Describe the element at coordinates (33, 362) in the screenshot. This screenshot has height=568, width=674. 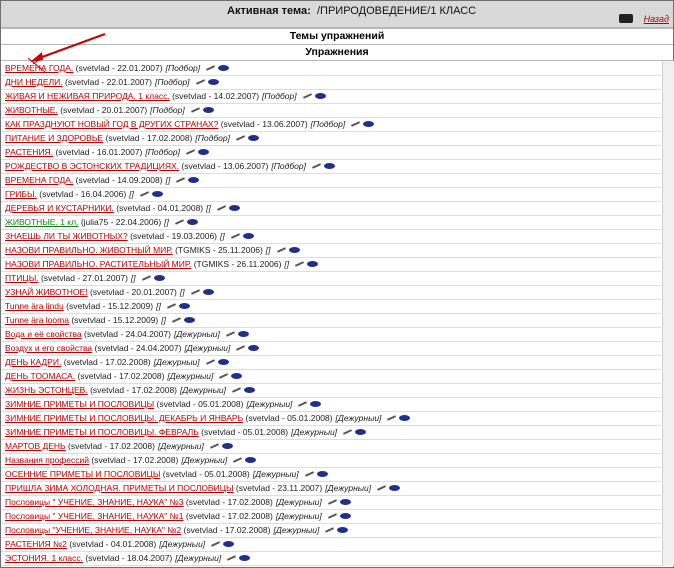
I see `exercise-title-link: ДЕНЬ КАДРИ.` at that location.